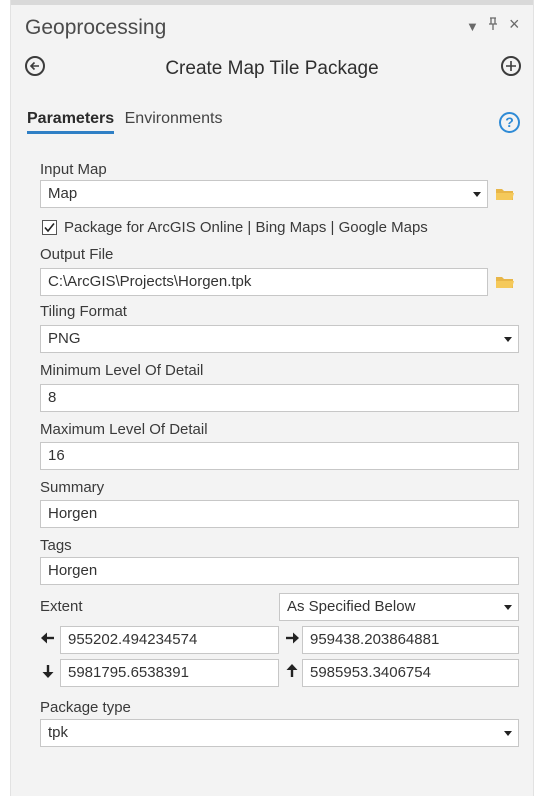 The image size is (538, 796). What do you see at coordinates (73, 169) in the screenshot?
I see `input-map-label: Input Map` at bounding box center [73, 169].